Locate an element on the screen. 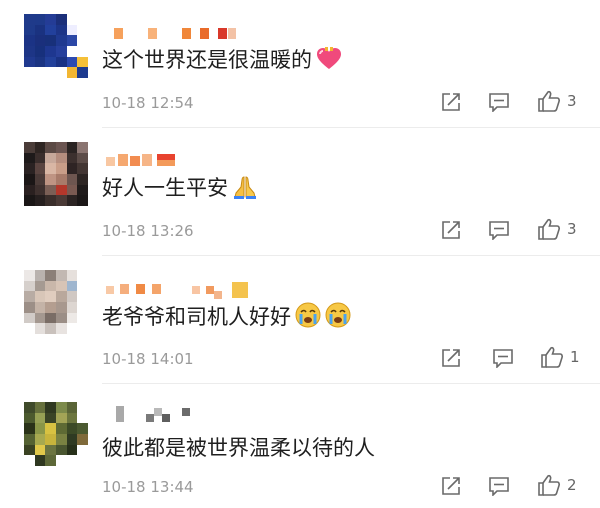 This screenshot has height=508, width=600. timestamp: 10-18 14:01 is located at coordinates (148, 359).